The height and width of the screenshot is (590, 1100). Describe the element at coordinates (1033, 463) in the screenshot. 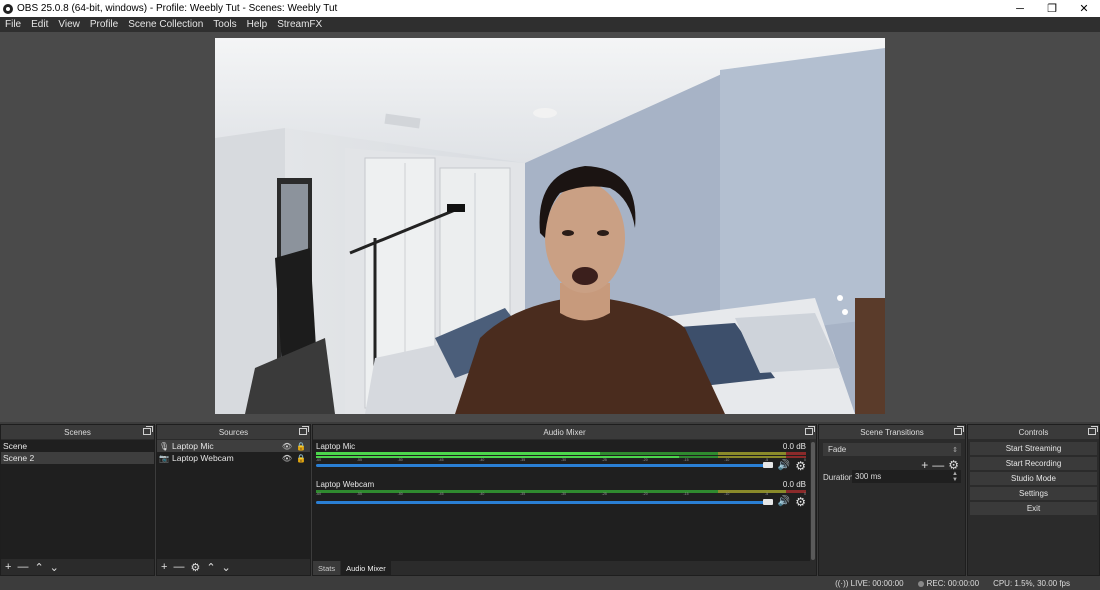

I see `start-recording-button: Start Recording` at that location.